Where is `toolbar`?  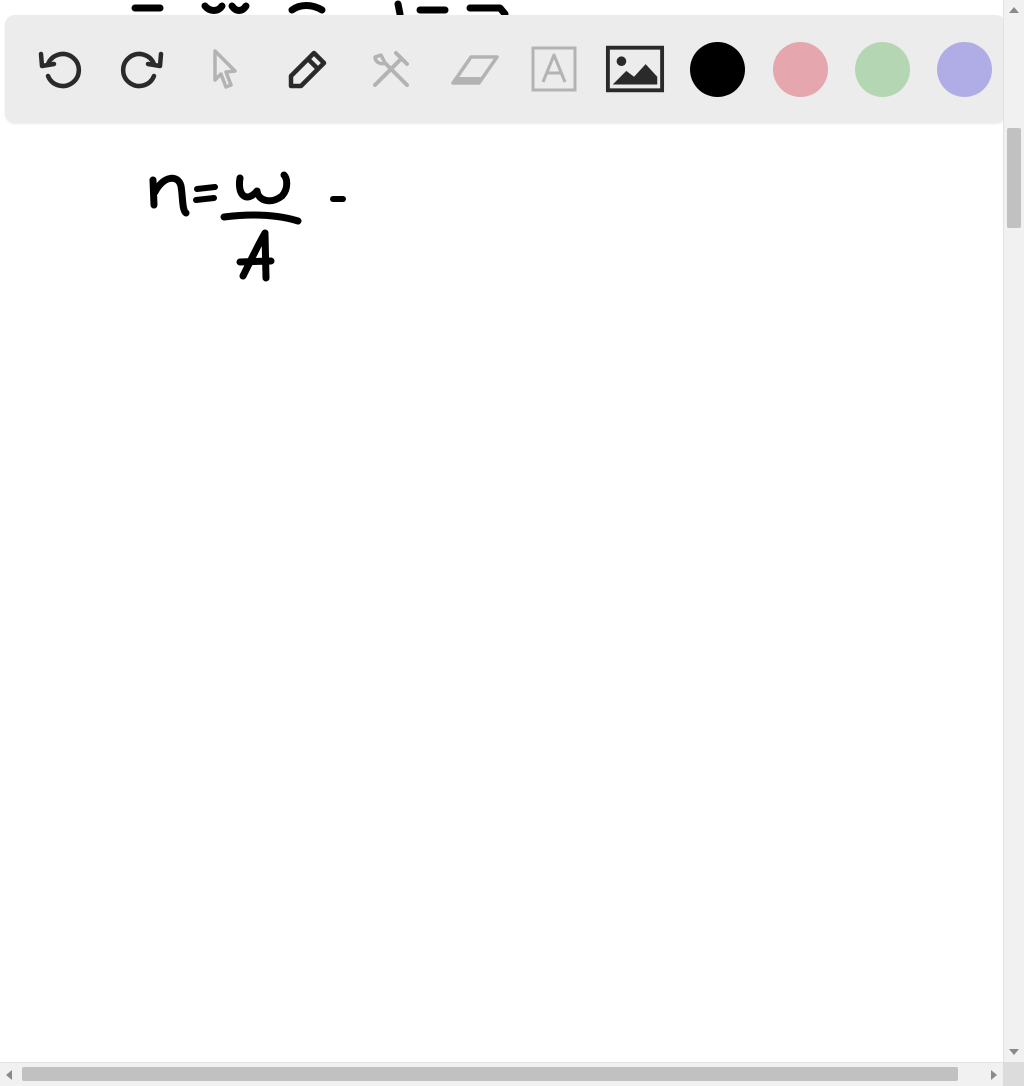
toolbar is located at coordinates (505, 69).